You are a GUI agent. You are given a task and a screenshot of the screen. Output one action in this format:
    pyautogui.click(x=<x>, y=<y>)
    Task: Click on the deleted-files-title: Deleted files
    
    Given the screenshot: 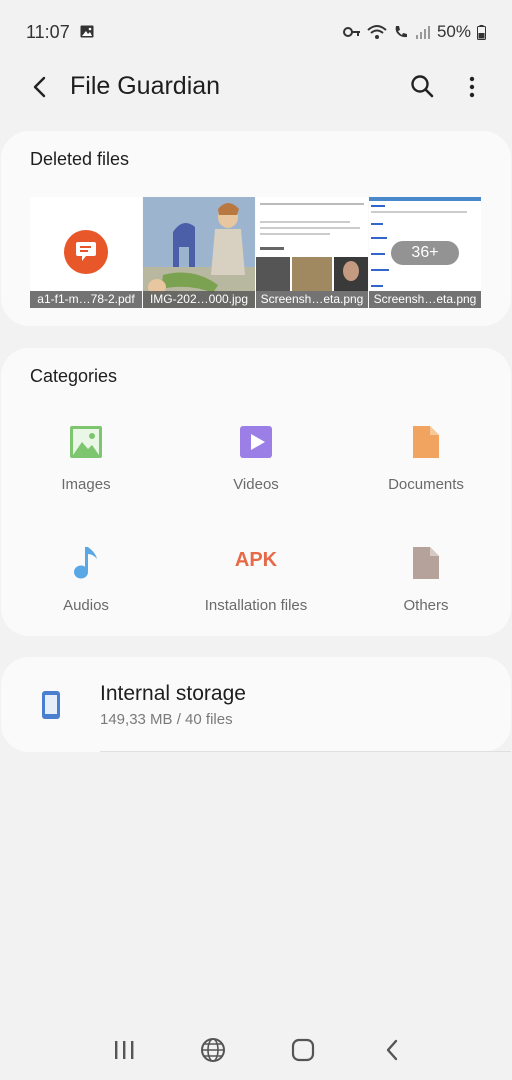 What is the action you would take?
    pyautogui.click(x=80, y=159)
    